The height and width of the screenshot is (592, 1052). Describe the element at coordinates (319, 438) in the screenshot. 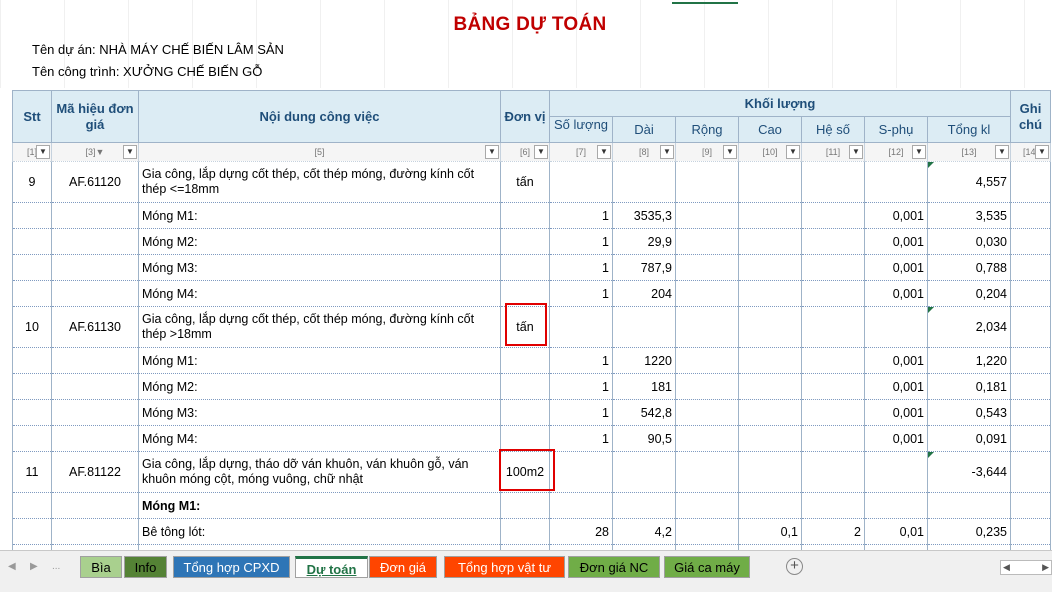

I see `desc-cell: Móng M4:` at that location.